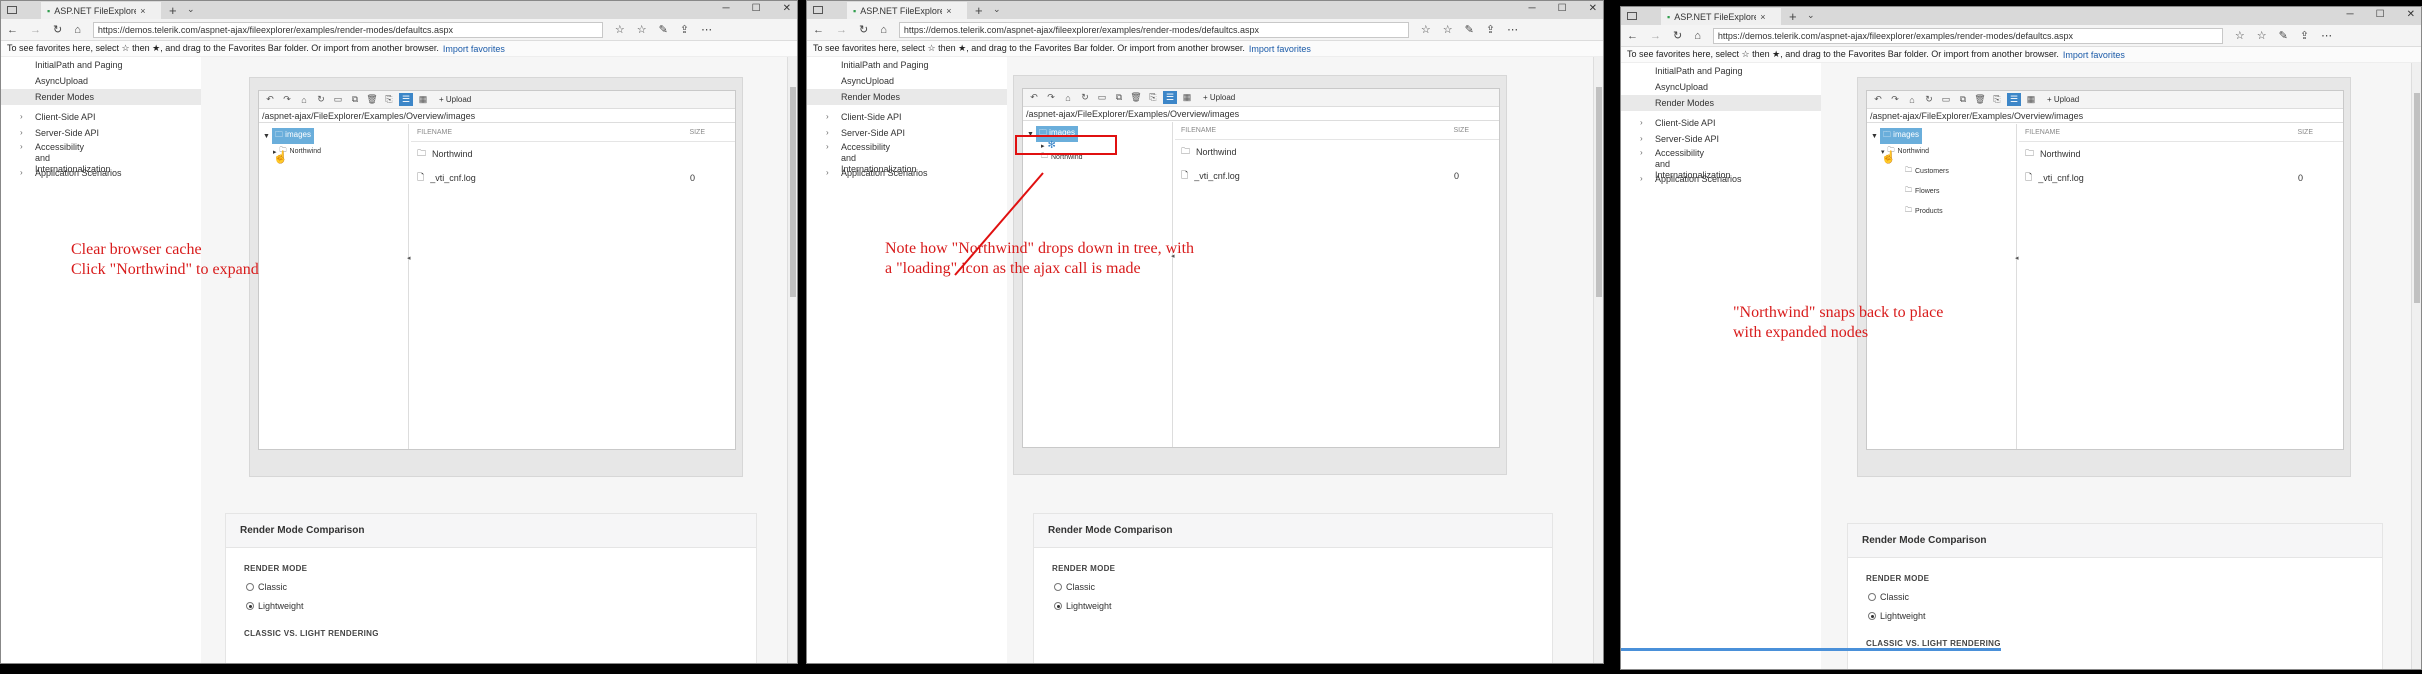  What do you see at coordinates (491, 587) in the screenshot?
I see `radio-classic: Classic` at bounding box center [491, 587].